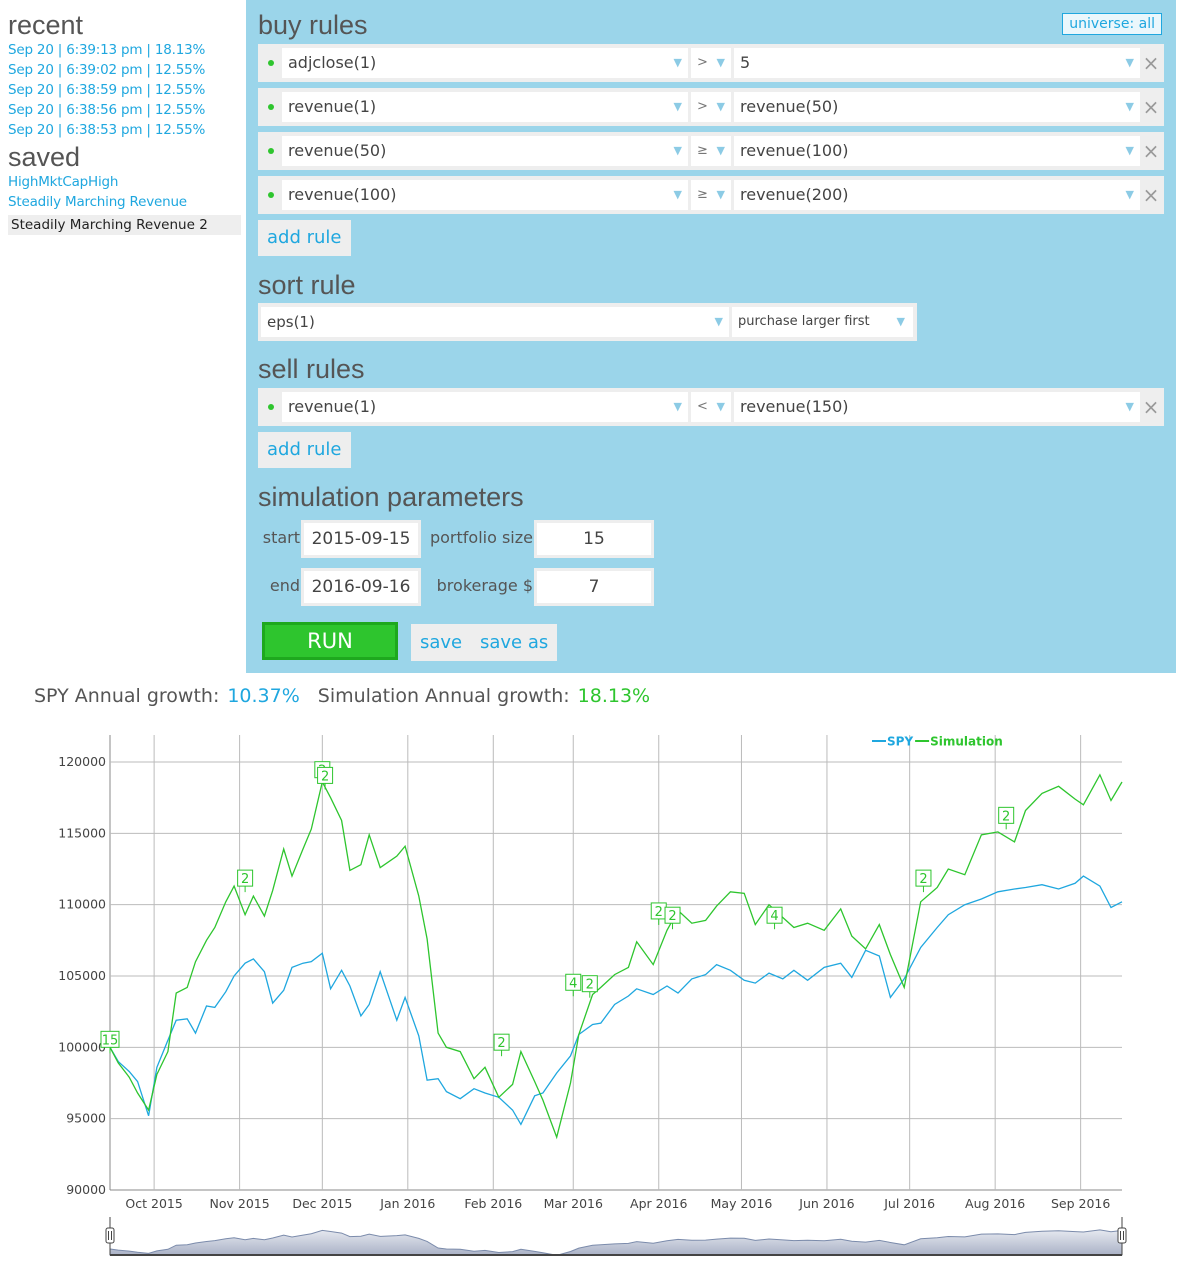  What do you see at coordinates (822, 322) in the screenshot?
I see `sort-order-select: purchase larger first ▼` at bounding box center [822, 322].